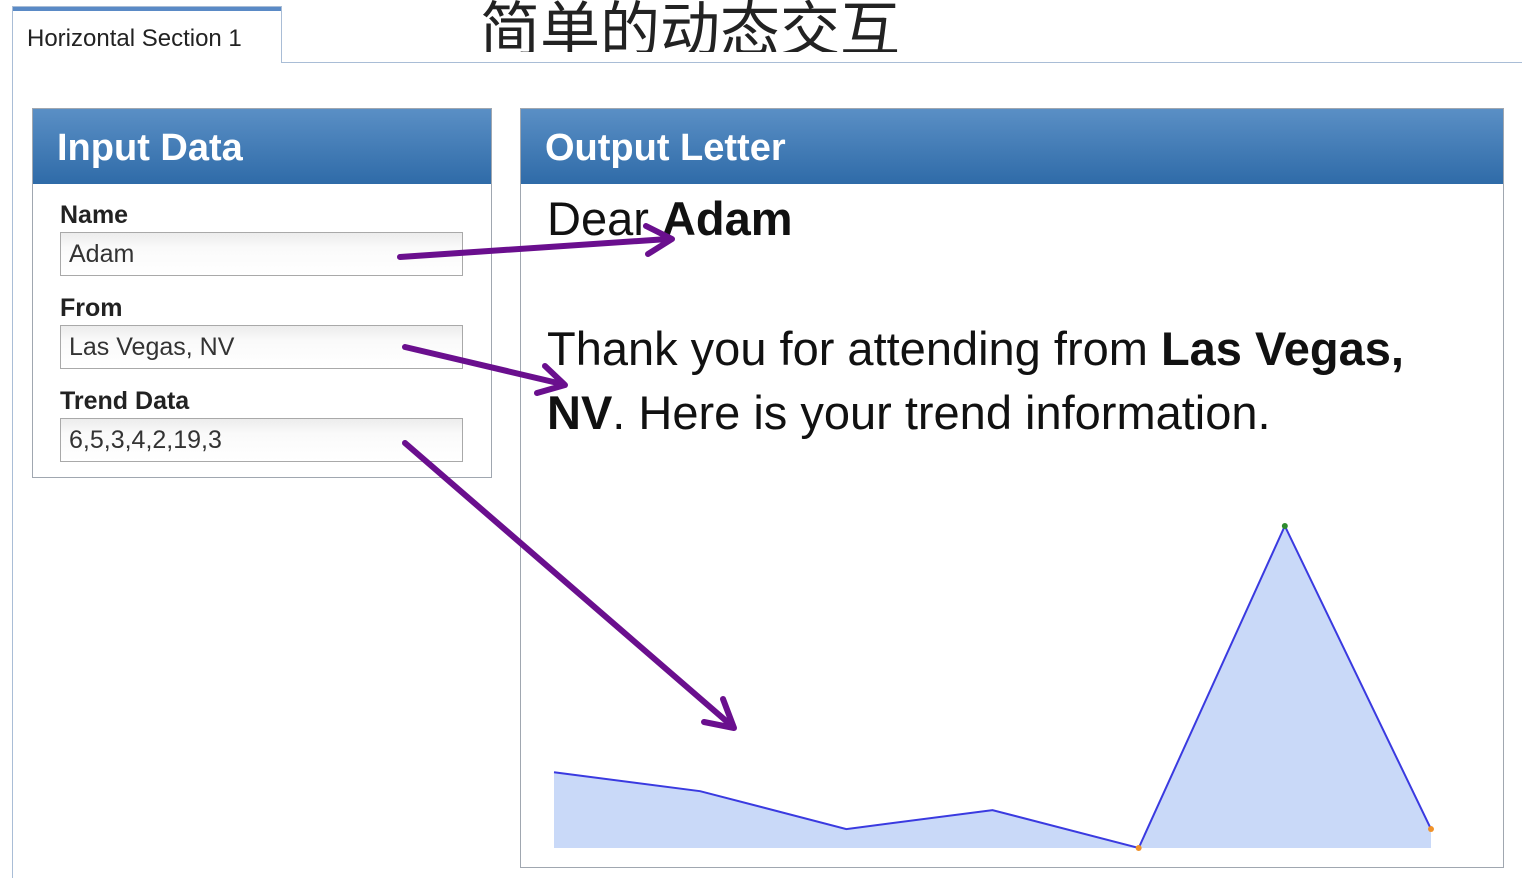  I want to click on trend-max-marker, so click(1284, 526).